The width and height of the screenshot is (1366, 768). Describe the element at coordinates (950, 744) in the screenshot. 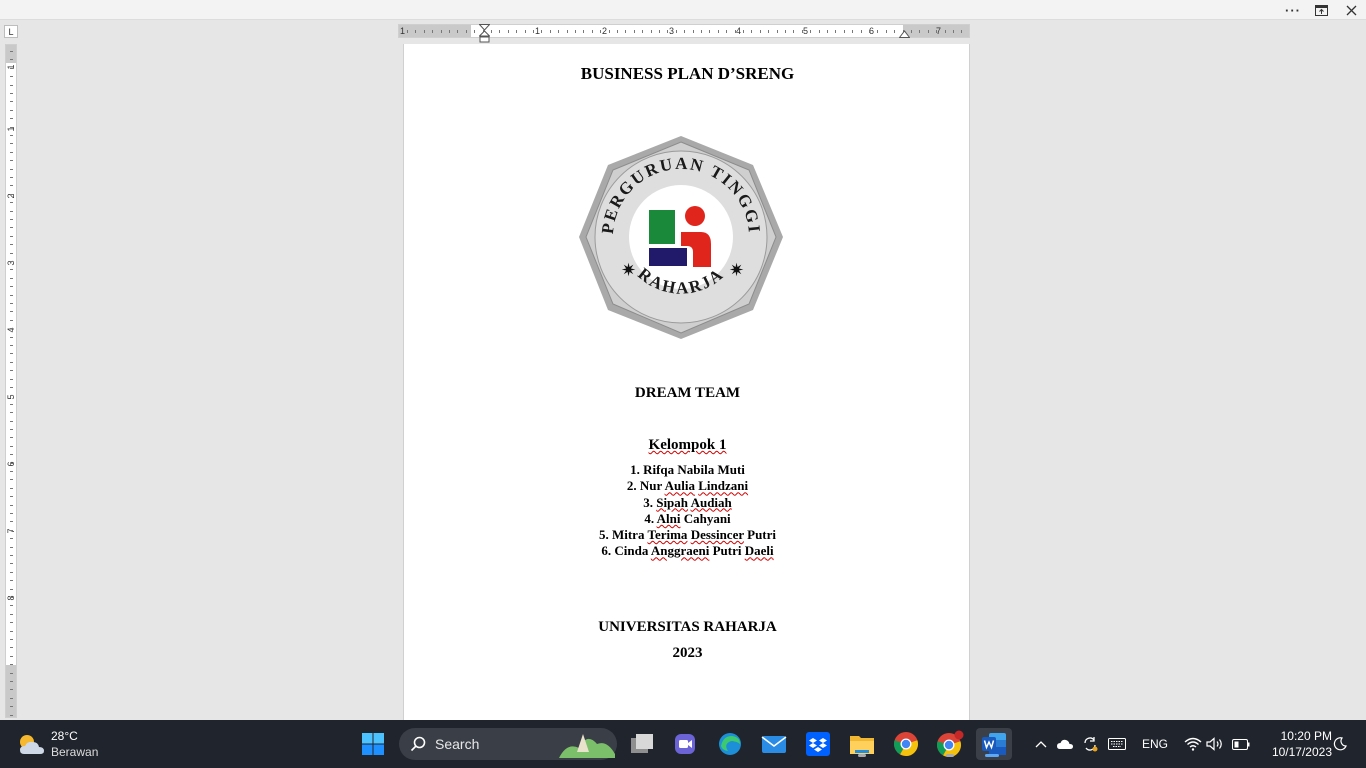

I see `chrome-profile-button` at that location.